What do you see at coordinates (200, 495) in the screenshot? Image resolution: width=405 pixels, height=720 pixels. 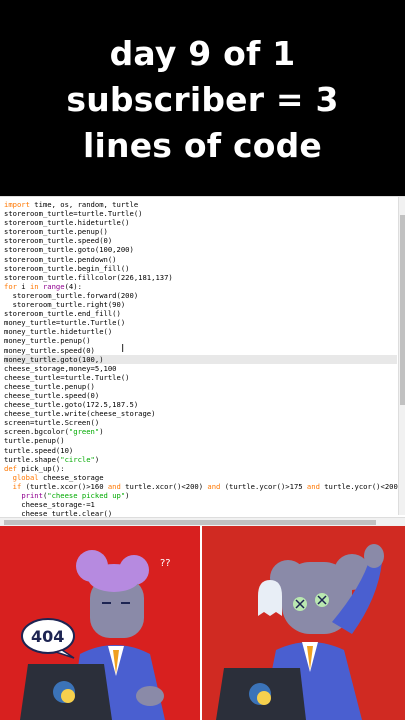 I see `code-line: print("cheese picked up")` at bounding box center [200, 495].